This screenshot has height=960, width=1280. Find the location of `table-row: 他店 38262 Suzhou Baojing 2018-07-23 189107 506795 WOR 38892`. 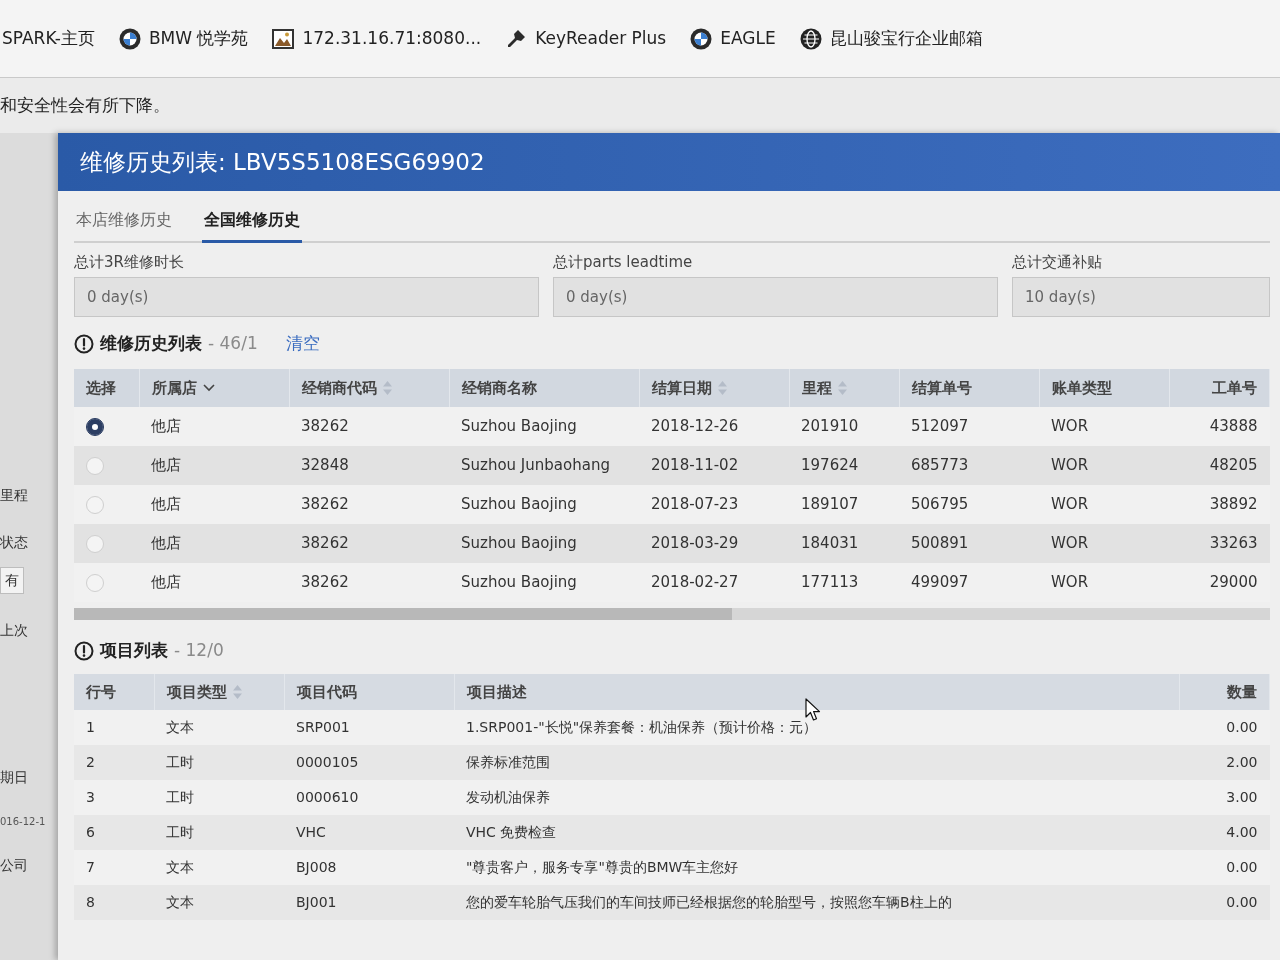

table-row: 他店 38262 Suzhou Baojing 2018-07-23 189107 506795 WOR 38892 is located at coordinates (672, 504).